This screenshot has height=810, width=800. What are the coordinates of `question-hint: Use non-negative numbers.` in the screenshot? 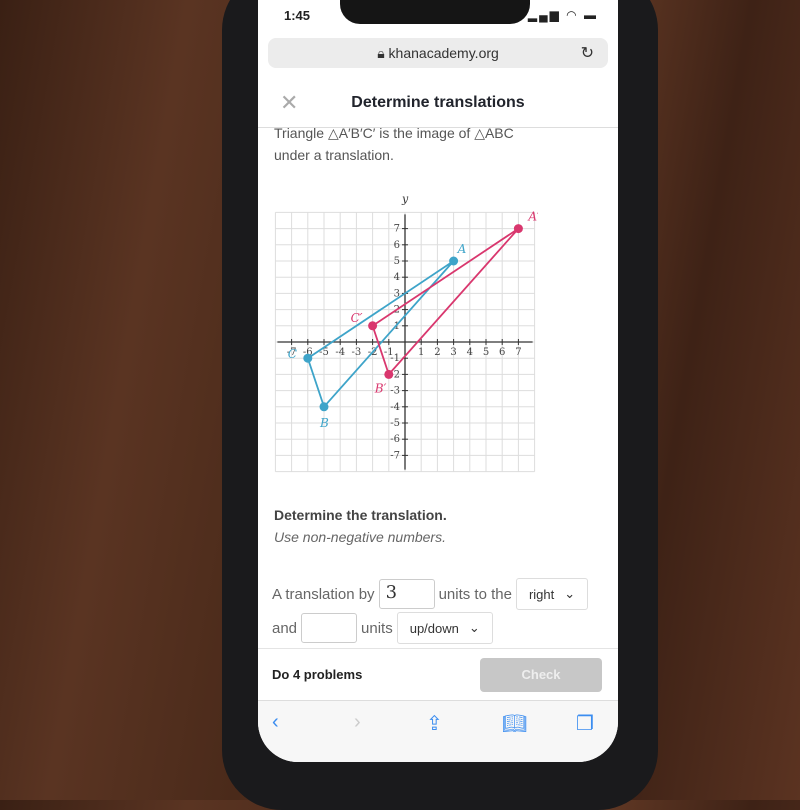 It's located at (360, 537).